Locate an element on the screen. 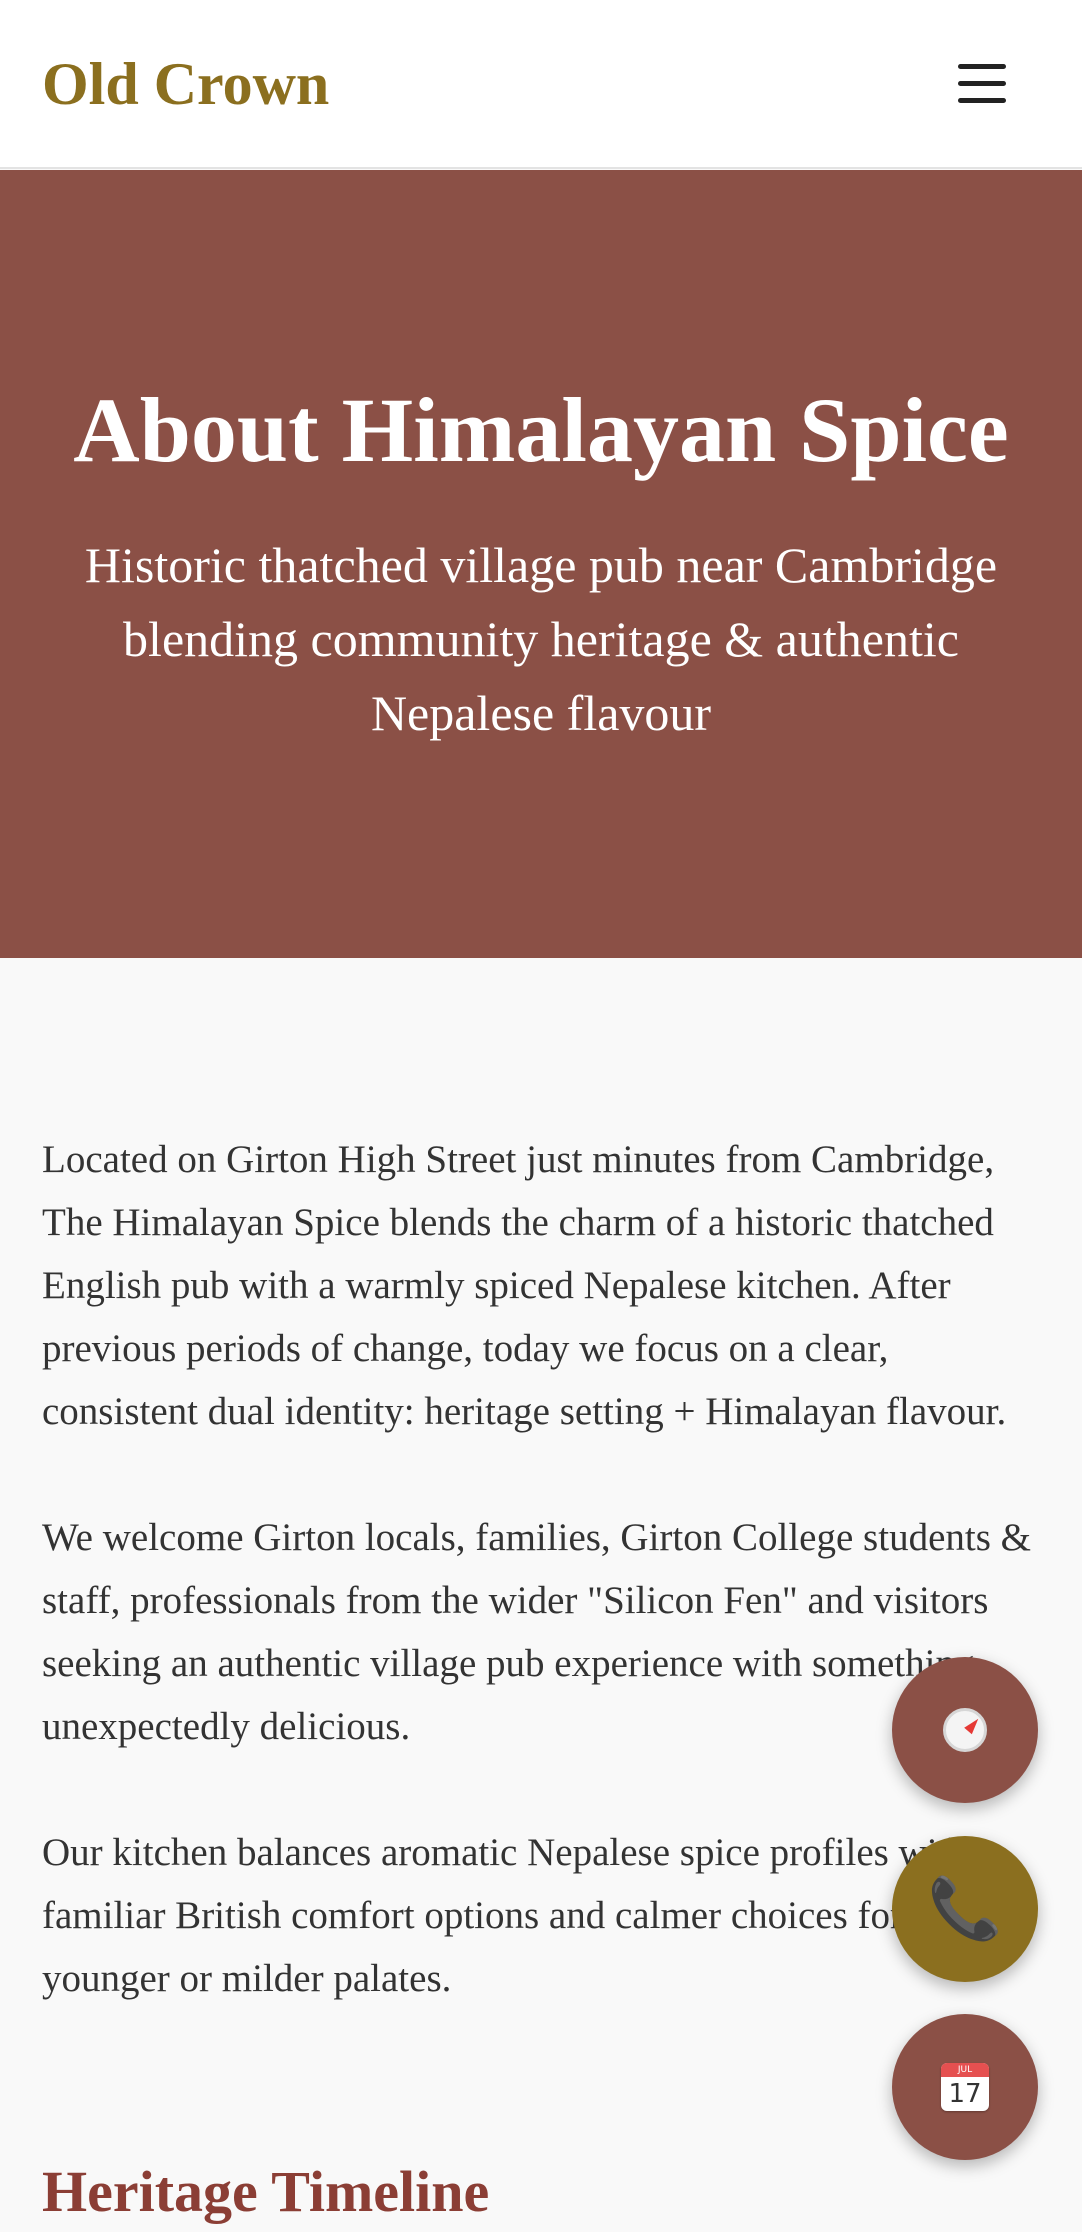  book-table-button: JUL 17 is located at coordinates (965, 2087).